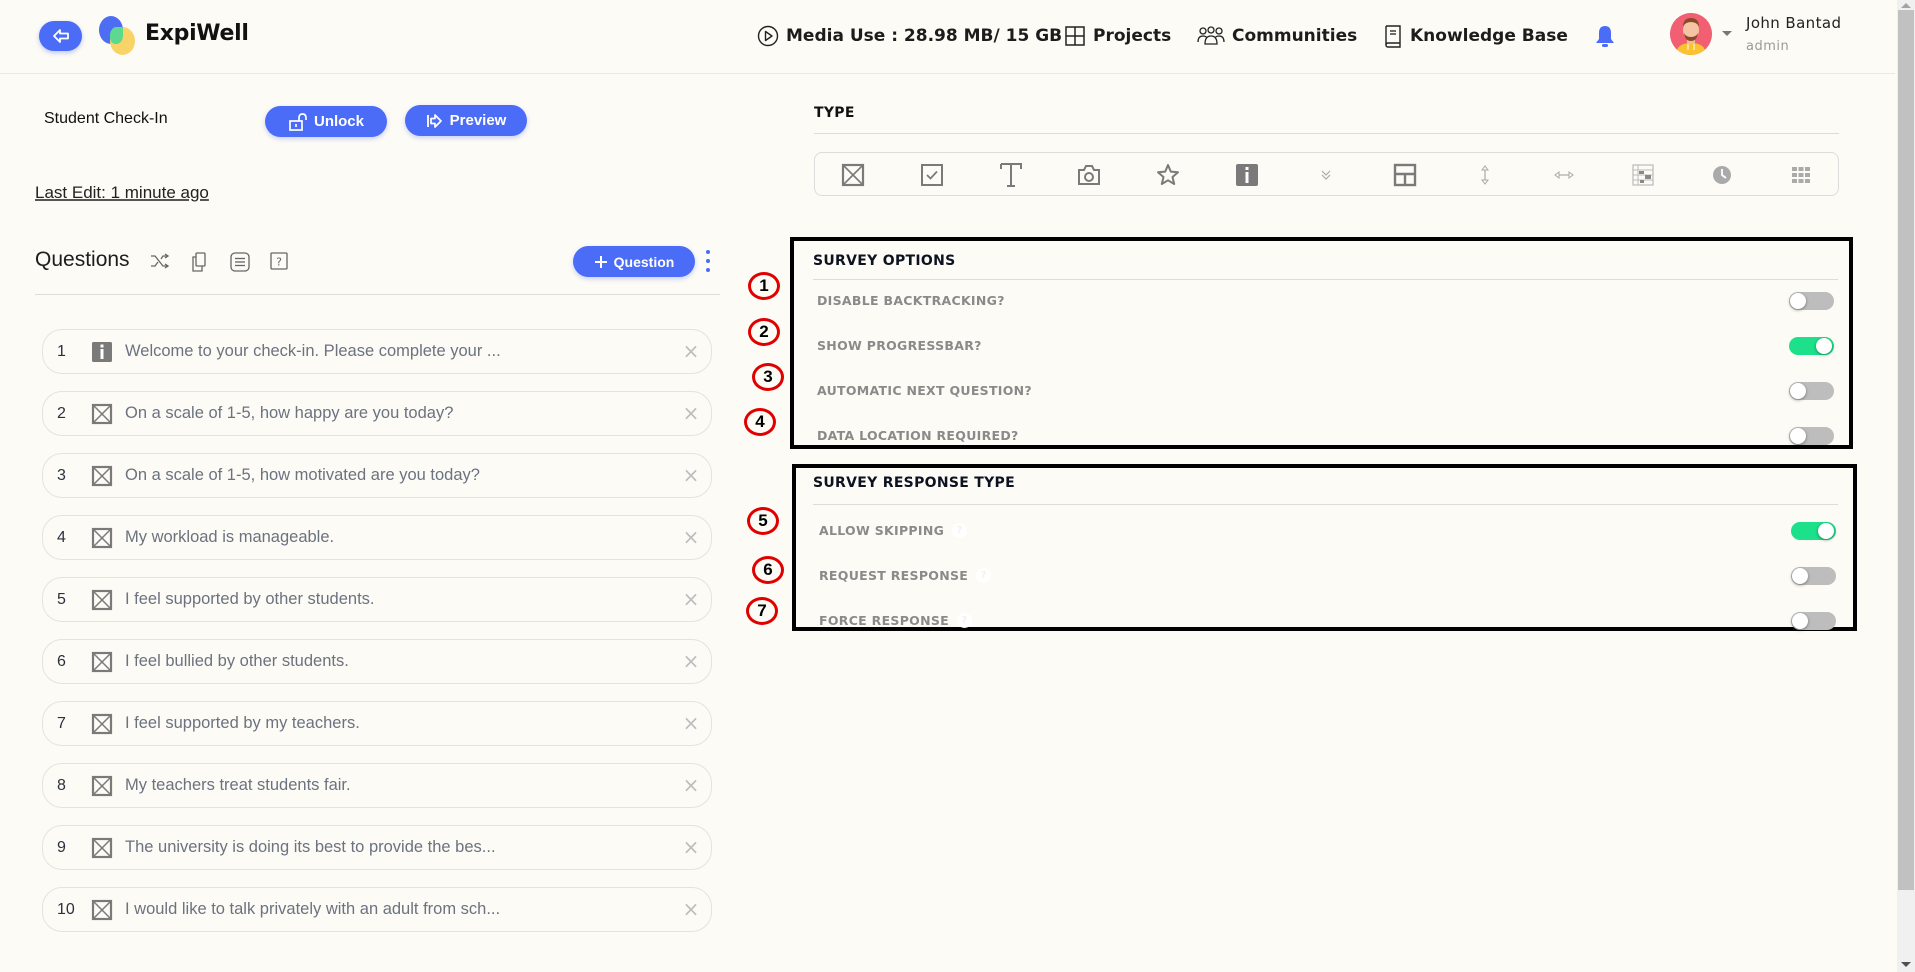  I want to click on annotation-number-badge: 4, so click(760, 422).